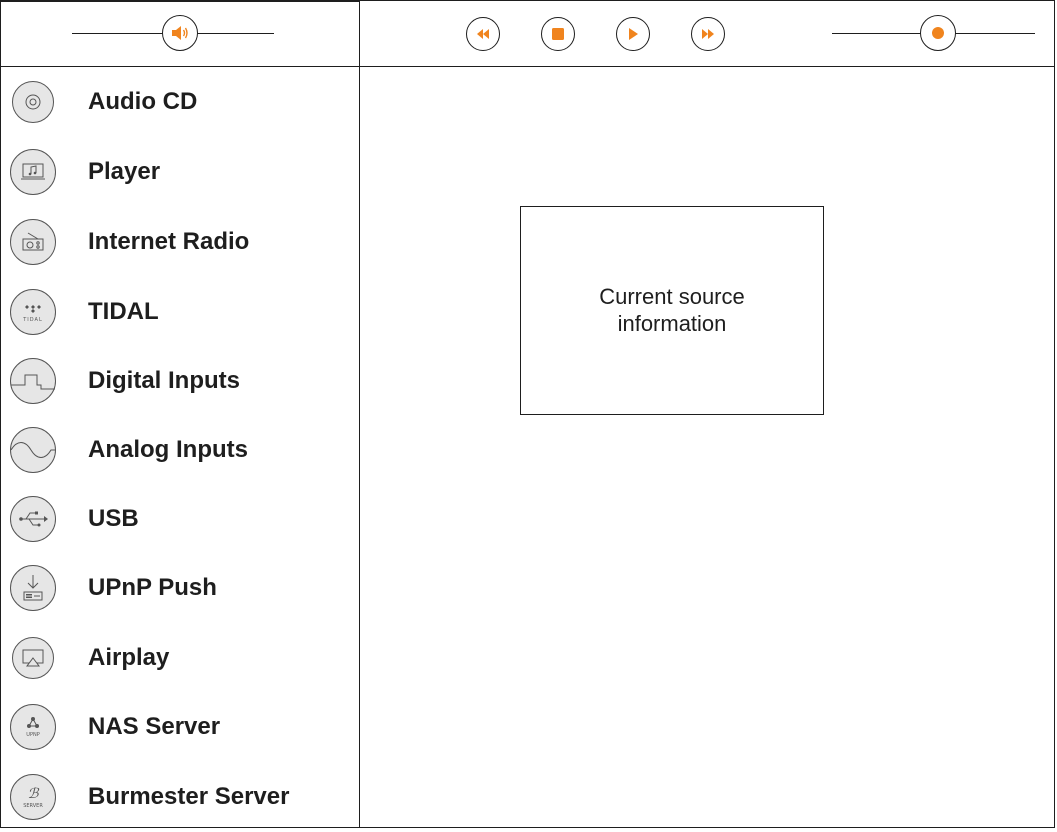  I want to click on record-dot-icon, so click(938, 33).